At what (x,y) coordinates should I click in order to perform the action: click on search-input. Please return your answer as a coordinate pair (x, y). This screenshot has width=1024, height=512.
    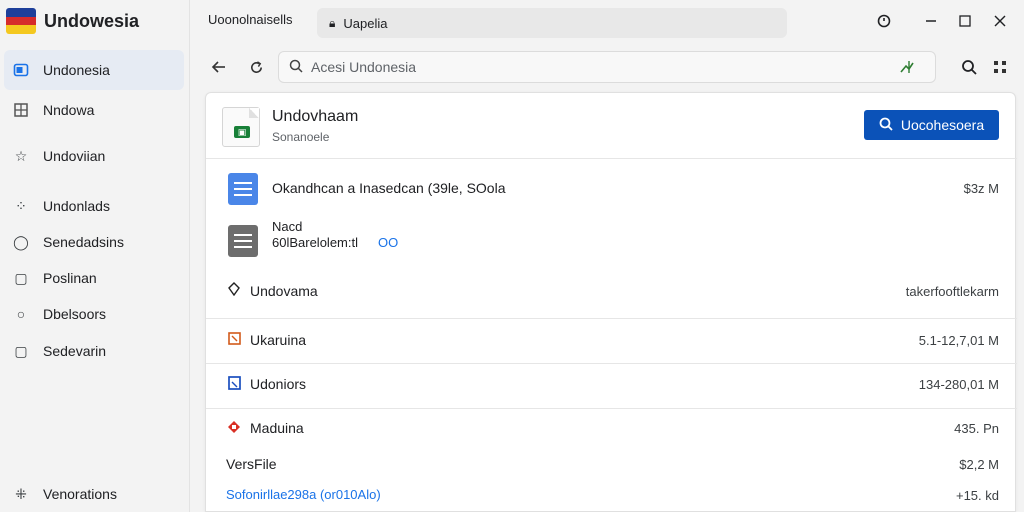
    Looking at the image, I should click on (581, 67).